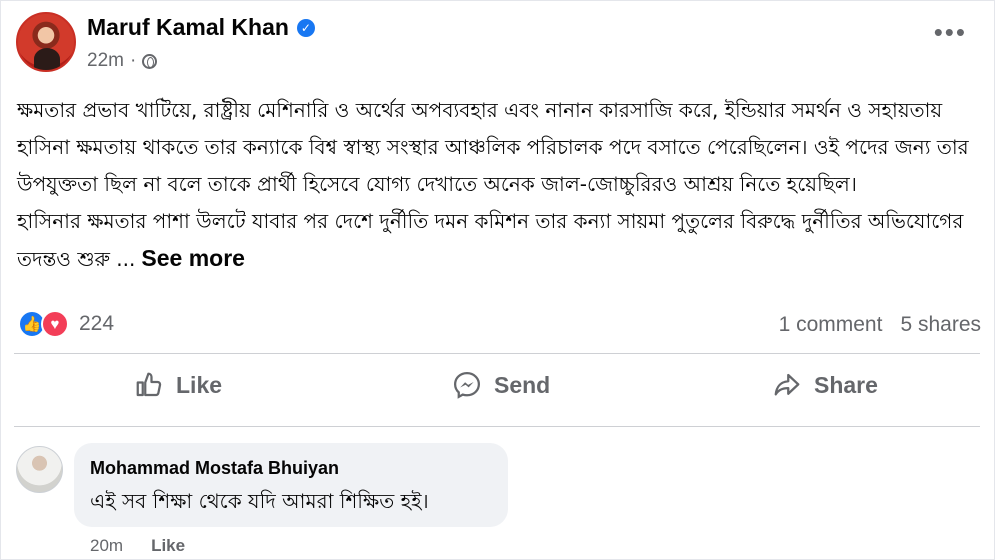 This screenshot has height=560, width=995. What do you see at coordinates (46, 42) in the screenshot?
I see `author-avatar` at bounding box center [46, 42].